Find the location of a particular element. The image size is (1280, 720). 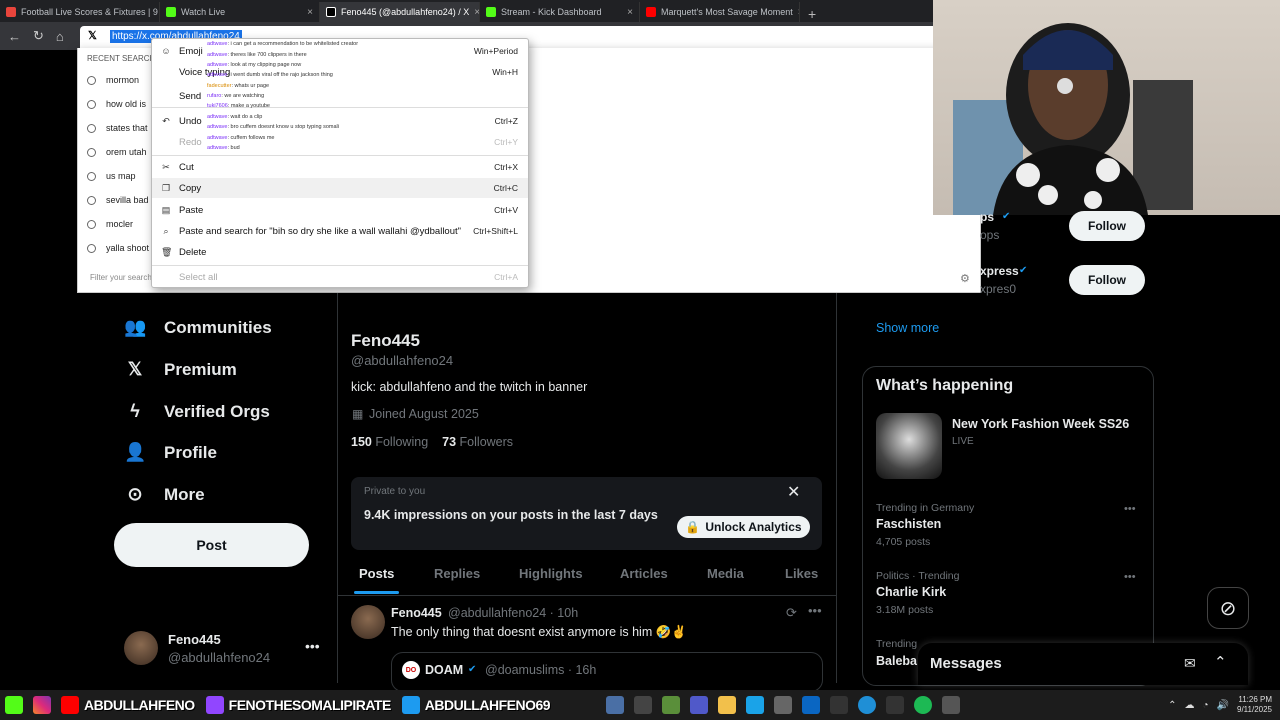

close-icon: ✕ is located at coordinates (793, 492).